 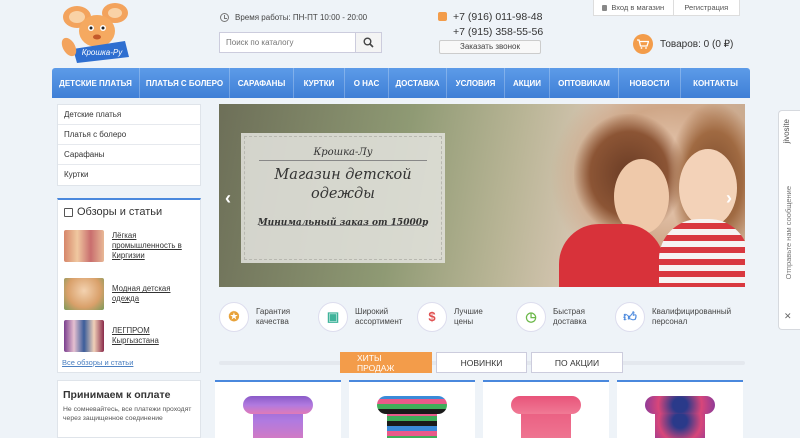 What do you see at coordinates (442, 16) in the screenshot?
I see `phone-icon` at bounding box center [442, 16].